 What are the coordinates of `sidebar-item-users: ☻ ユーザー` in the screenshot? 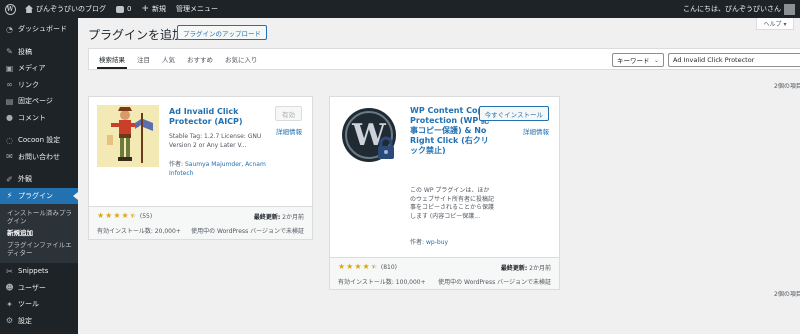 It's located at (39, 288).